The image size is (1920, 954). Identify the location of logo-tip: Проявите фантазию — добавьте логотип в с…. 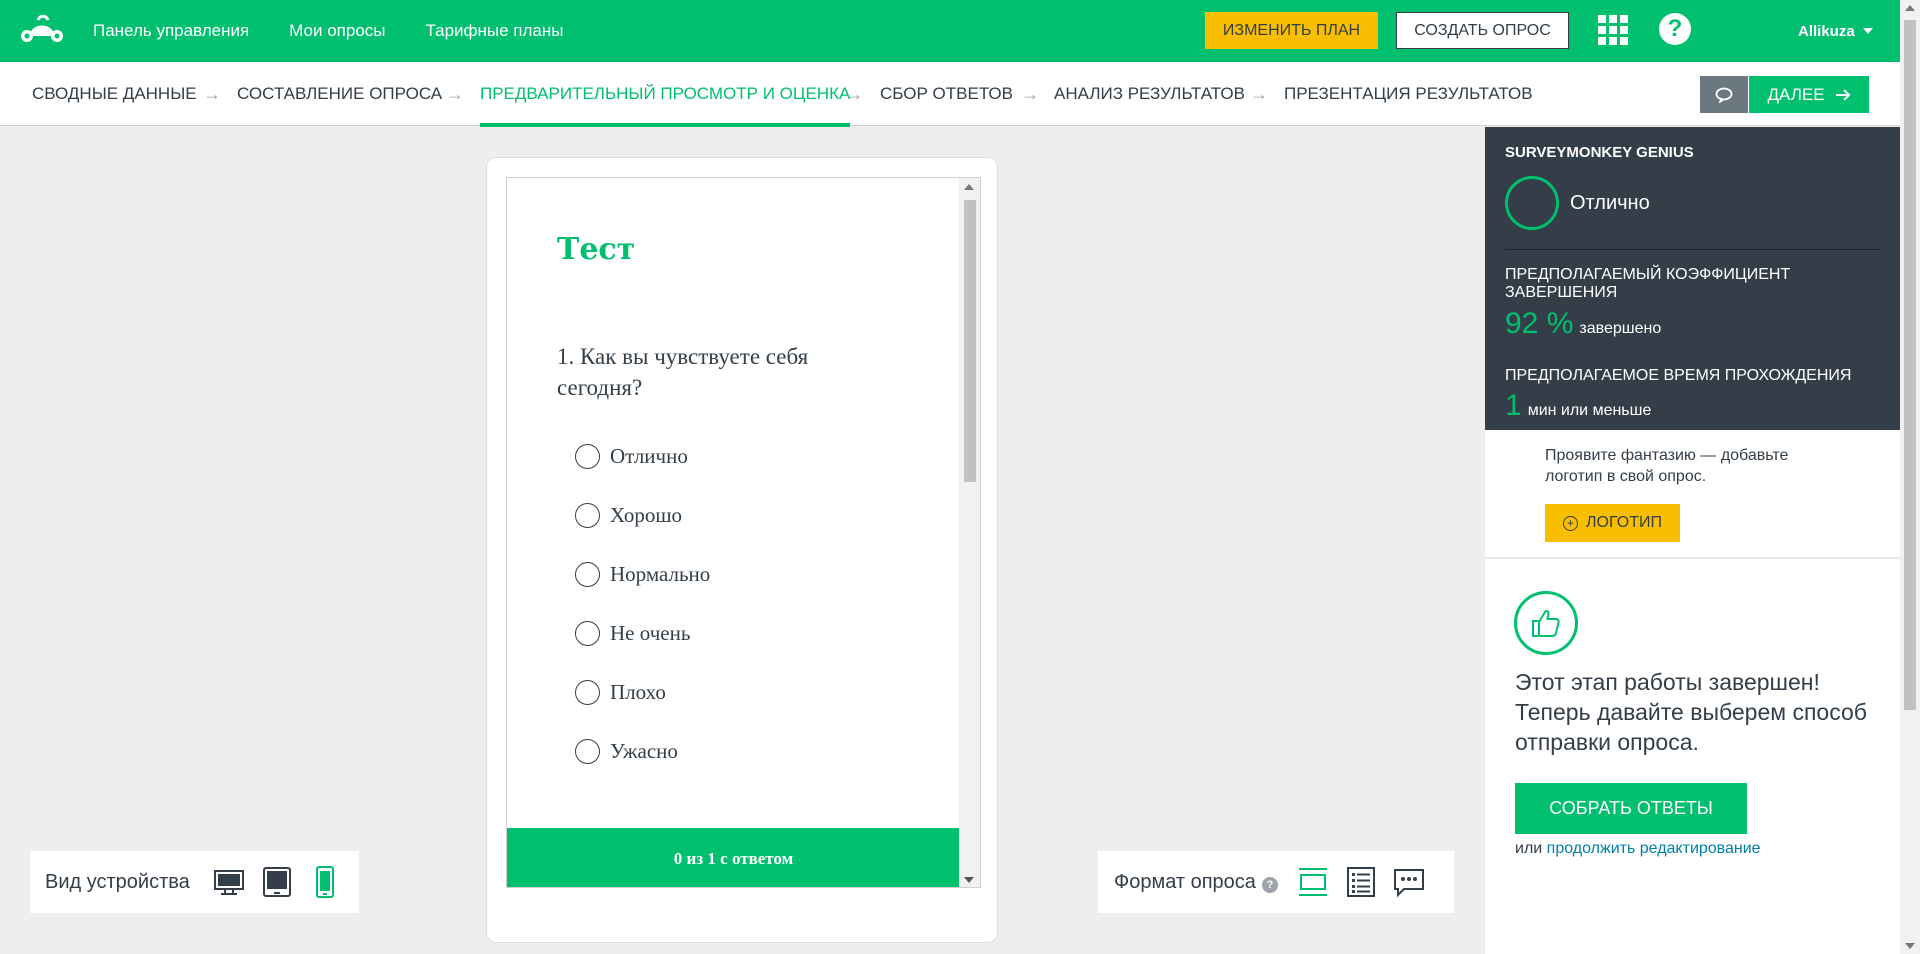
(1667, 466).